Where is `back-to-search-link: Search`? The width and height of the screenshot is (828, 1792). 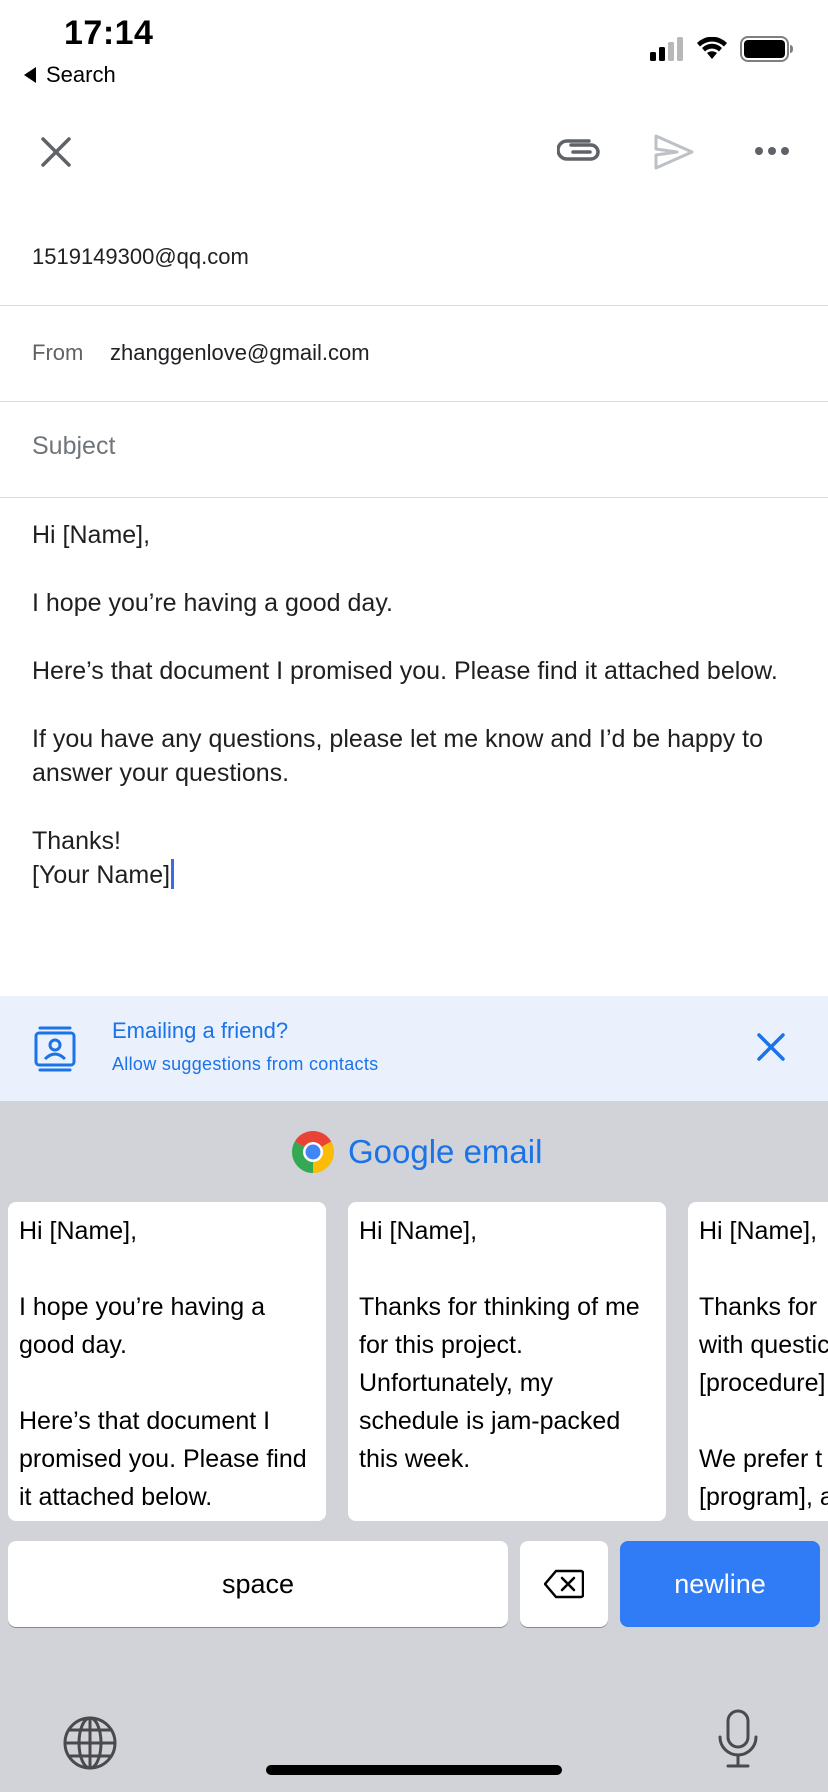 back-to-search-link: Search is located at coordinates (70, 75).